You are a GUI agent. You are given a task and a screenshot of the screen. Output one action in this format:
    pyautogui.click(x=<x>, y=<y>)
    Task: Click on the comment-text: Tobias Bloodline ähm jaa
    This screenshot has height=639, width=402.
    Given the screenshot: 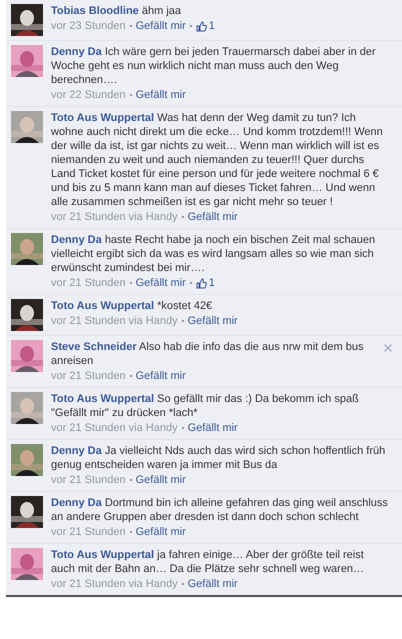 What is the action you would take?
    pyautogui.click(x=116, y=11)
    